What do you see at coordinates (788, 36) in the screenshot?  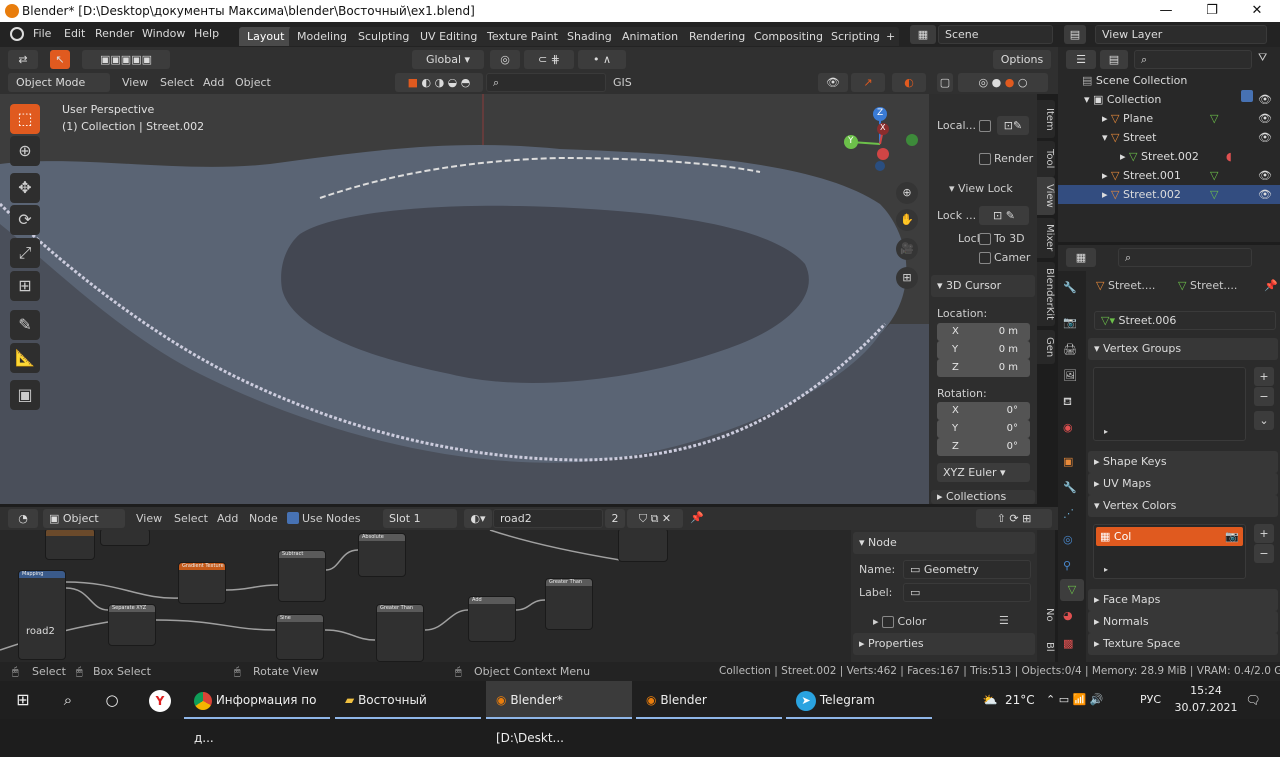 I see `tab-compositing: Compositing` at bounding box center [788, 36].